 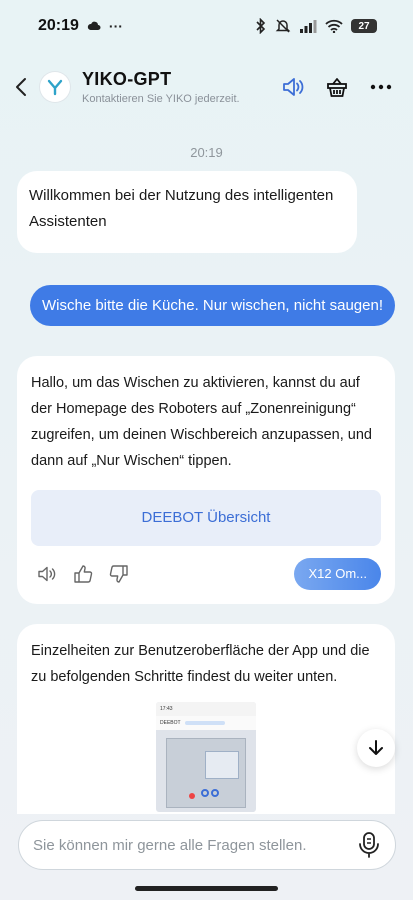 I want to click on more-icon, so click(x=381, y=87).